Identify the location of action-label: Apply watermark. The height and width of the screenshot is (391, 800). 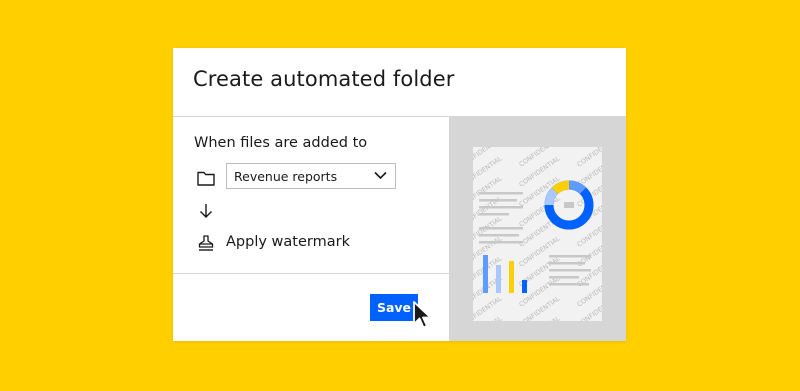
(288, 242).